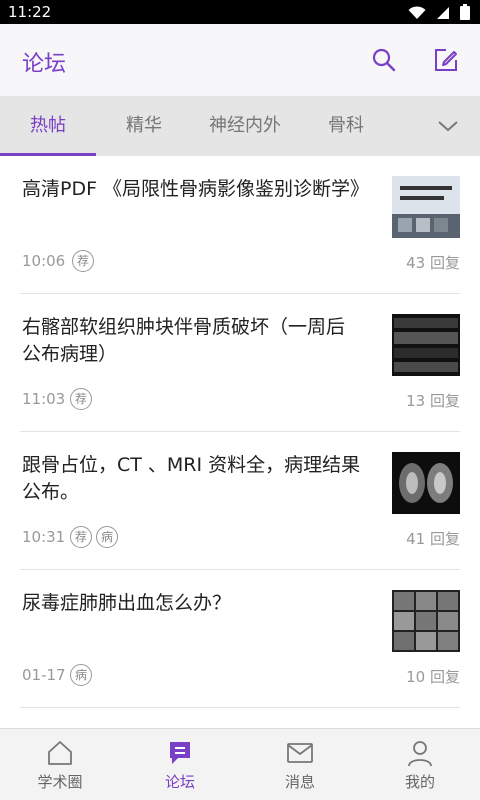  Describe the element at coordinates (446, 60) in the screenshot. I see `compose-icon` at that location.